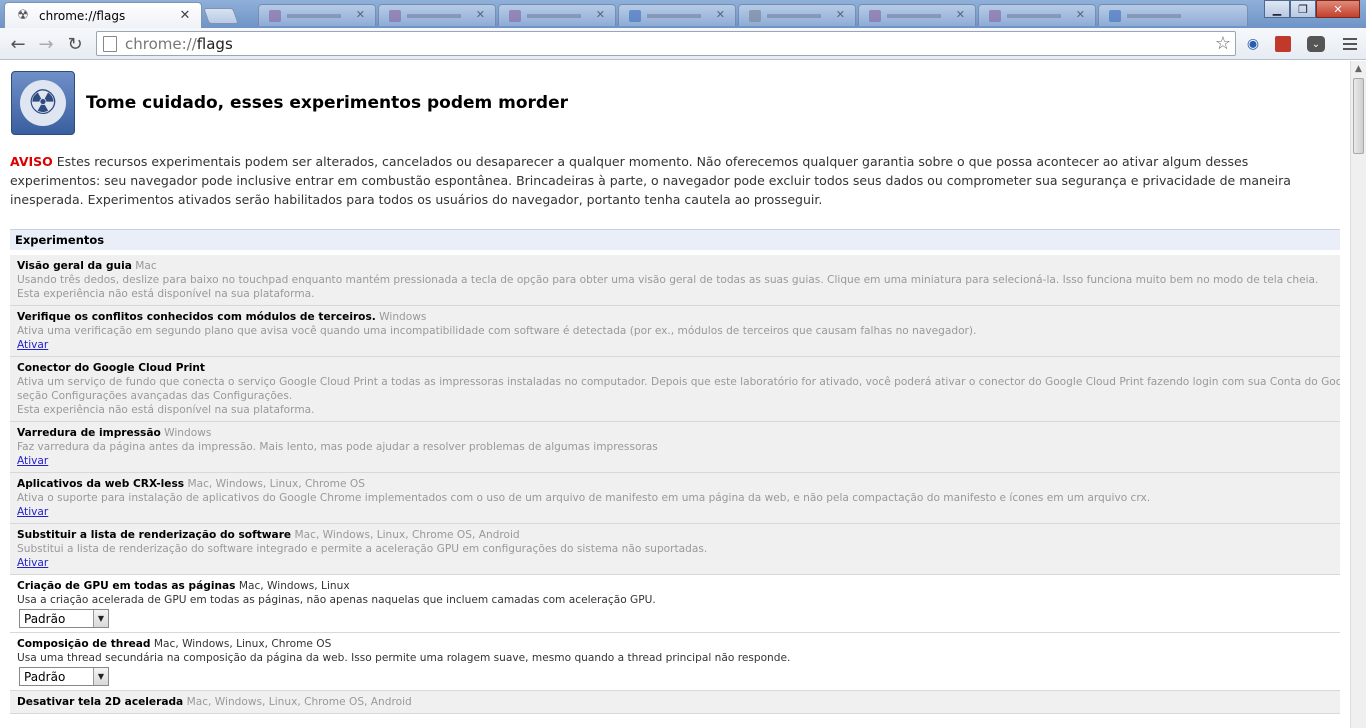 The height and width of the screenshot is (728, 1366). I want to click on window-controls: ▁ ❐ ✕, so click(1312, 9).